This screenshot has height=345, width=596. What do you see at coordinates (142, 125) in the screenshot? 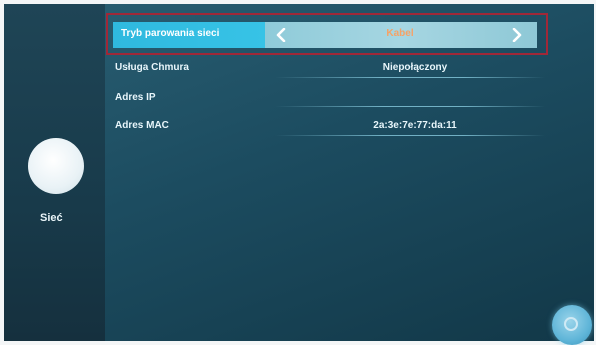
I see `mac-address-label: Adres MAC` at bounding box center [142, 125].